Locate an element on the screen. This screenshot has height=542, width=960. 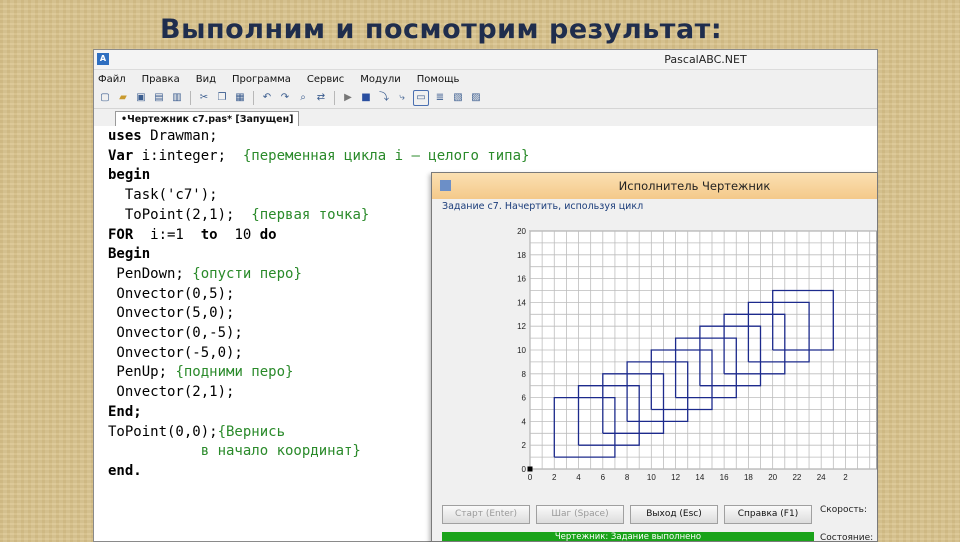
x-tick-label: 14 is located at coordinates (699, 477).